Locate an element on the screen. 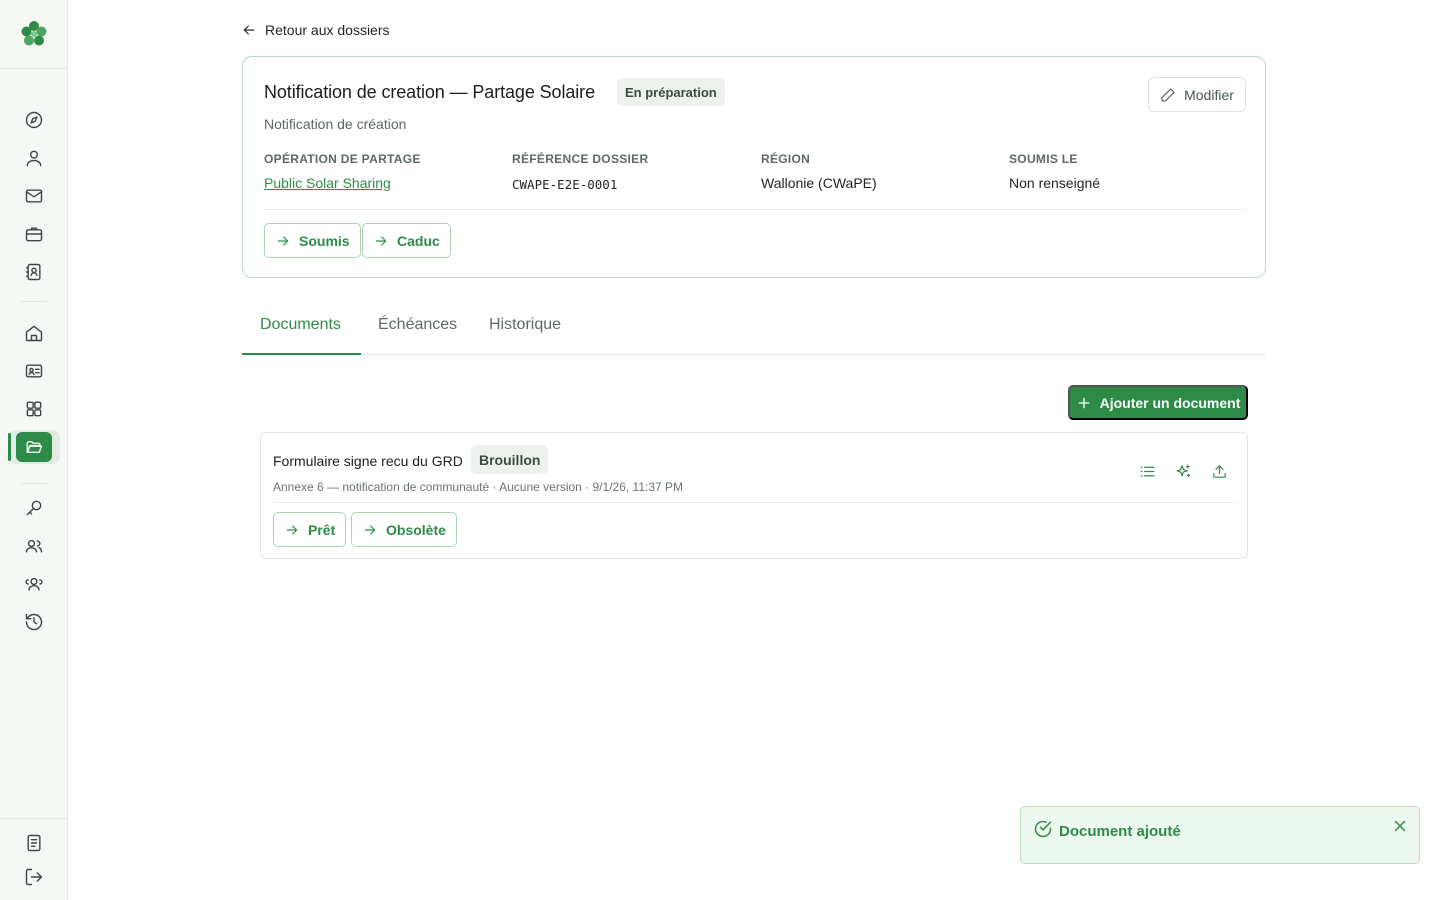  contact-book-icon is located at coordinates (34, 272).